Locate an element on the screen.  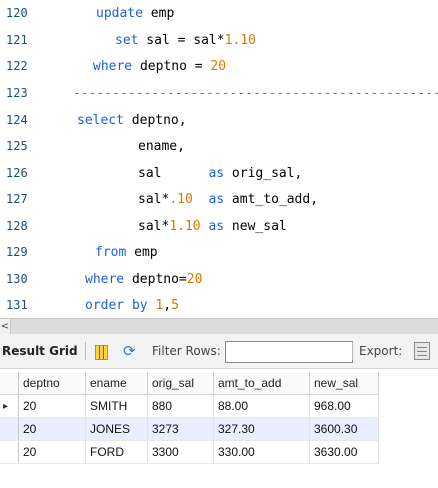
row-header is located at coordinates (9, 429).